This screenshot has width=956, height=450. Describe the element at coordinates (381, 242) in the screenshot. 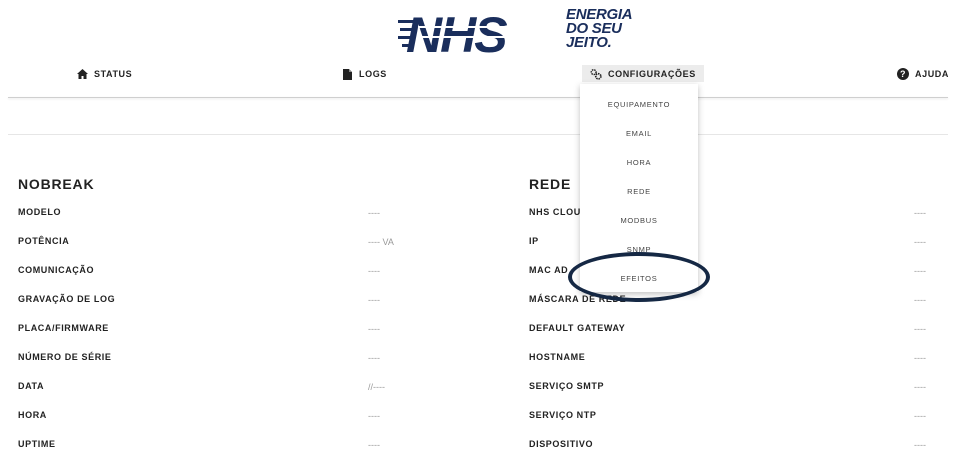

I see `nobreak-value-potencia: ---- VA` at that location.